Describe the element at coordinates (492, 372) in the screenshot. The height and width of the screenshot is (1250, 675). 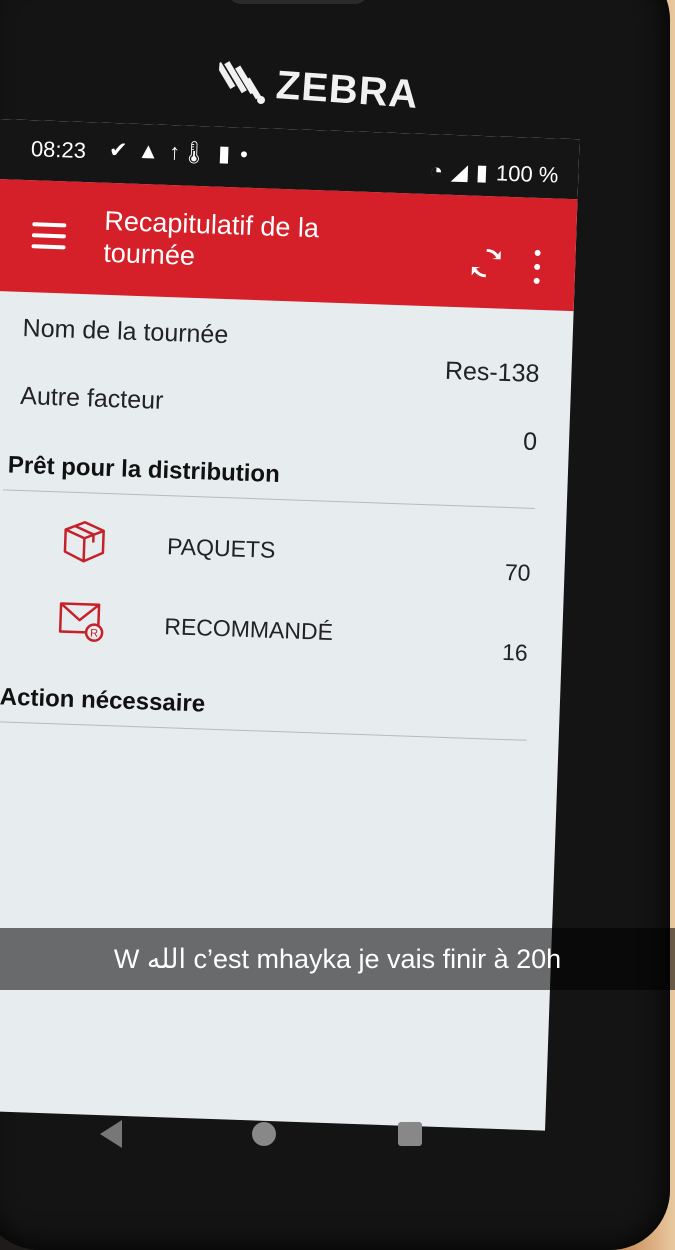
I see `route-name-value: Res-138` at that location.